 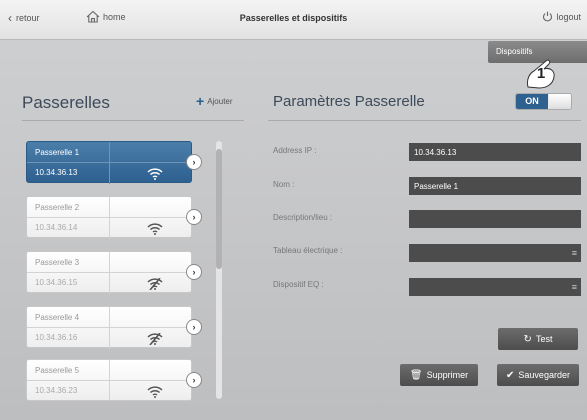 What do you see at coordinates (295, 150) in the screenshot?
I see `ip-address-label: Address IP :` at bounding box center [295, 150].